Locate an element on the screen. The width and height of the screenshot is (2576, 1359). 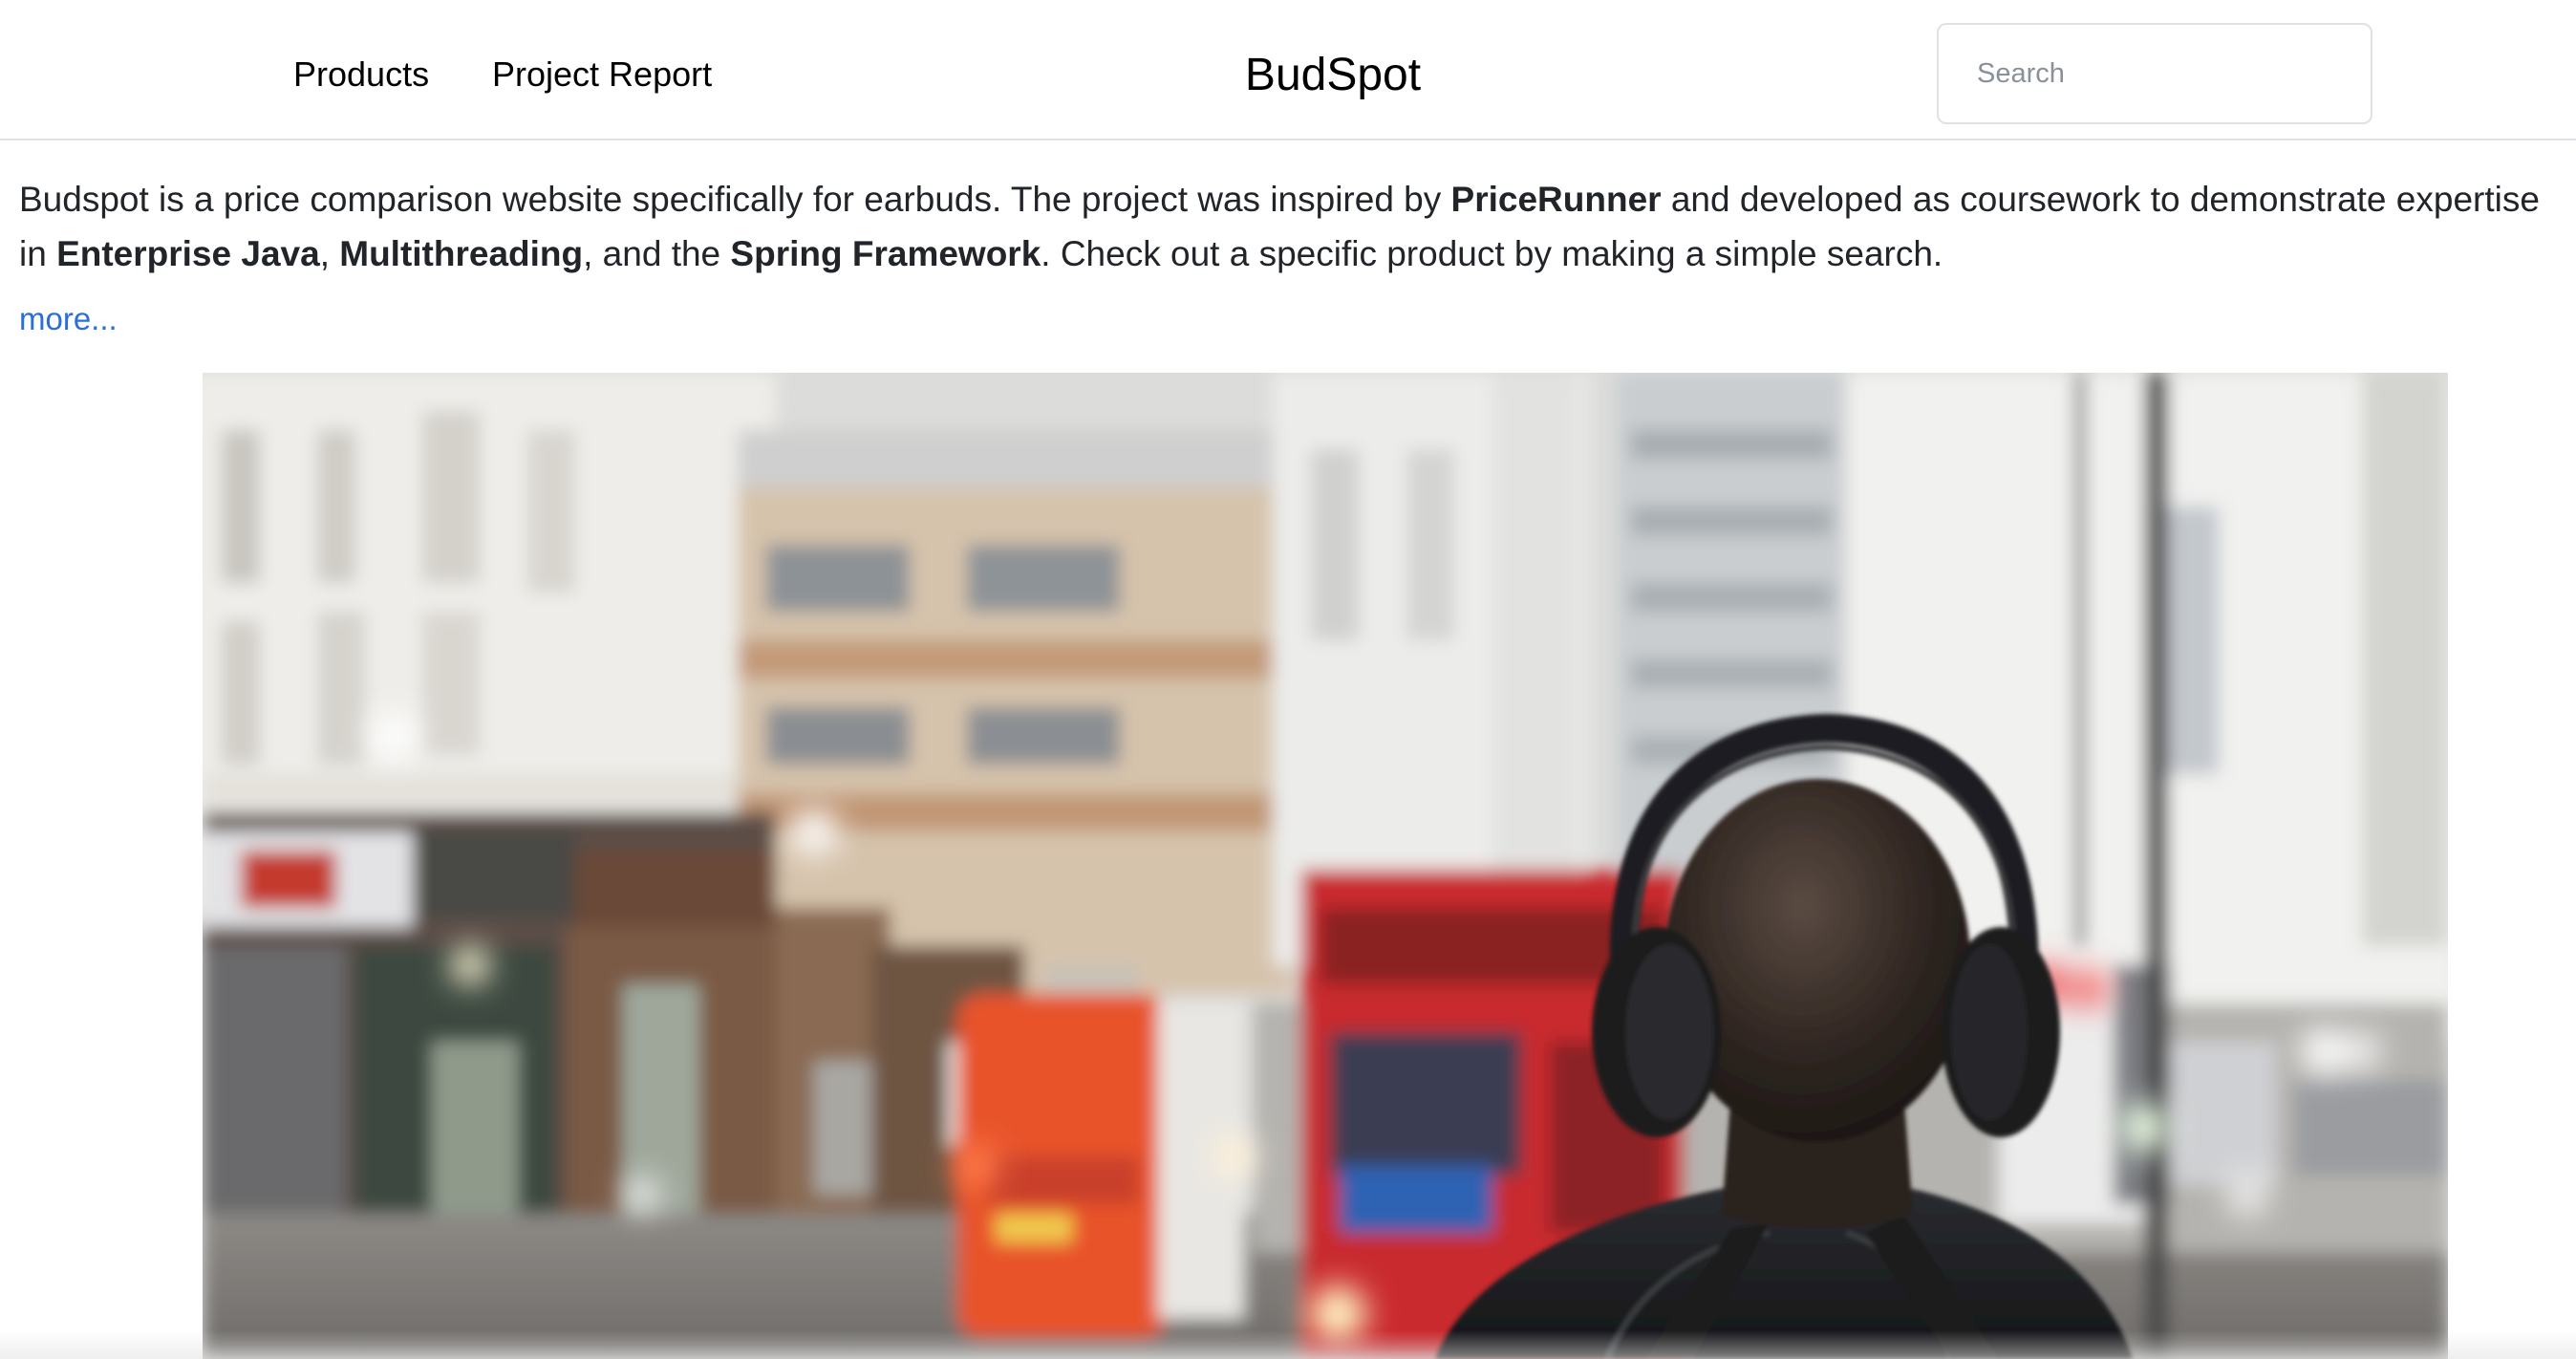
intro-text-4: , and the is located at coordinates (657, 253).